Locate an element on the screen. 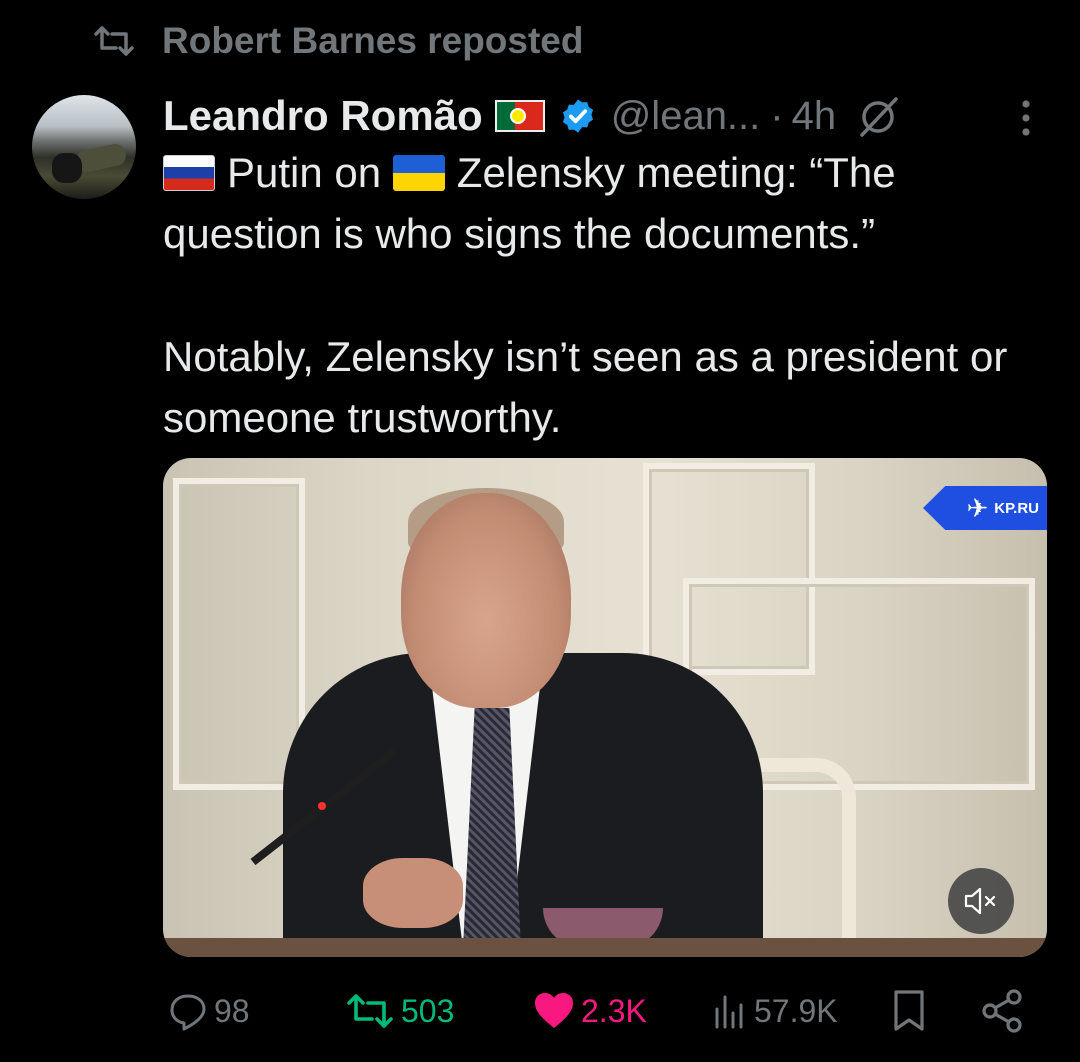  views-button: 57.9K is located at coordinates (775, 1011).